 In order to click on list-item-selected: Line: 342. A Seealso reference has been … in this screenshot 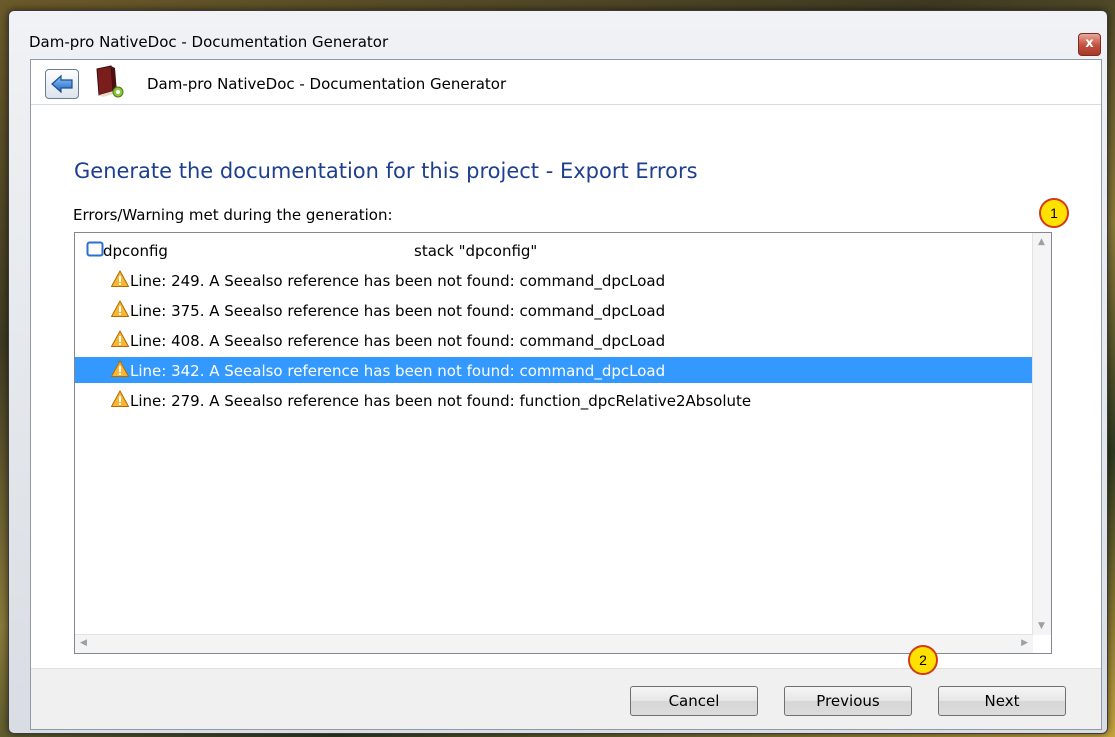, I will do `click(554, 370)`.